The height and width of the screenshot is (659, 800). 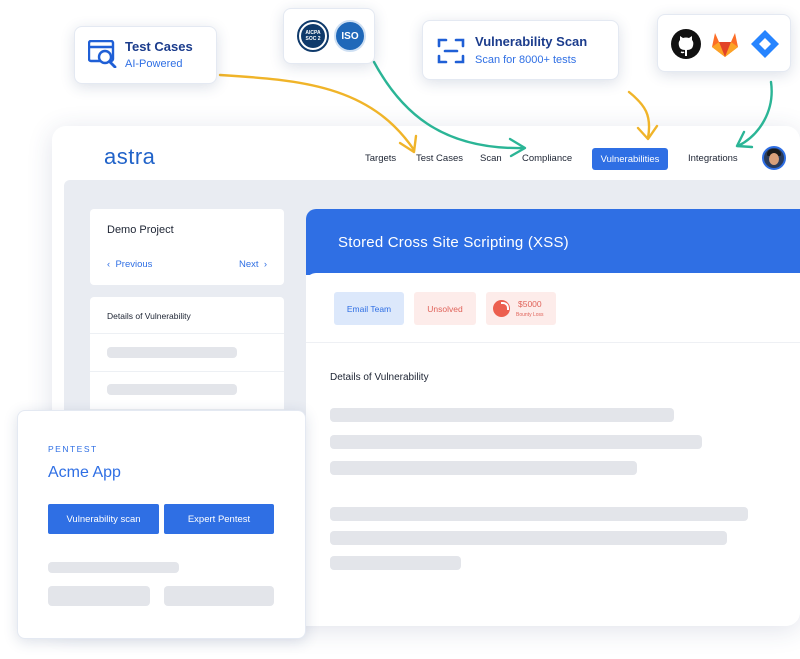 What do you see at coordinates (647, 132) in the screenshot?
I see `arrowhead-vuln-scan` at bounding box center [647, 132].